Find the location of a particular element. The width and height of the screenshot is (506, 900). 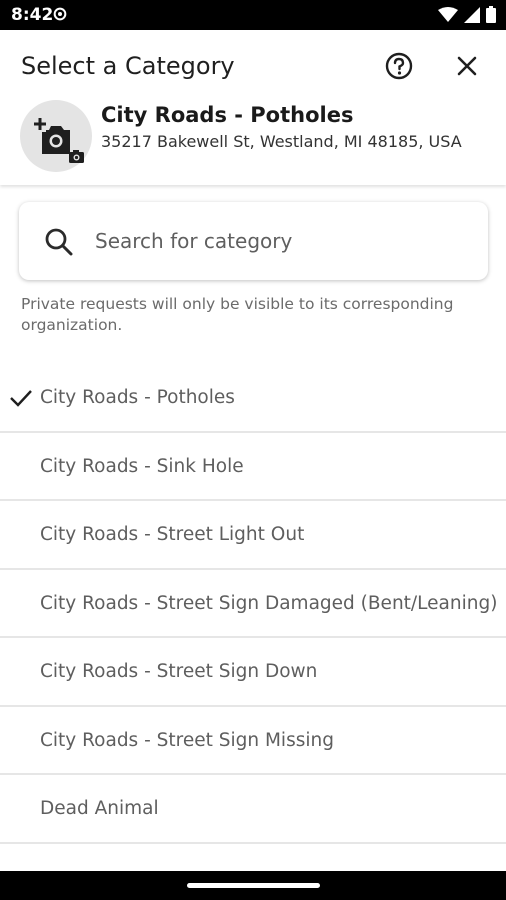

close-icon is located at coordinates (467, 66).